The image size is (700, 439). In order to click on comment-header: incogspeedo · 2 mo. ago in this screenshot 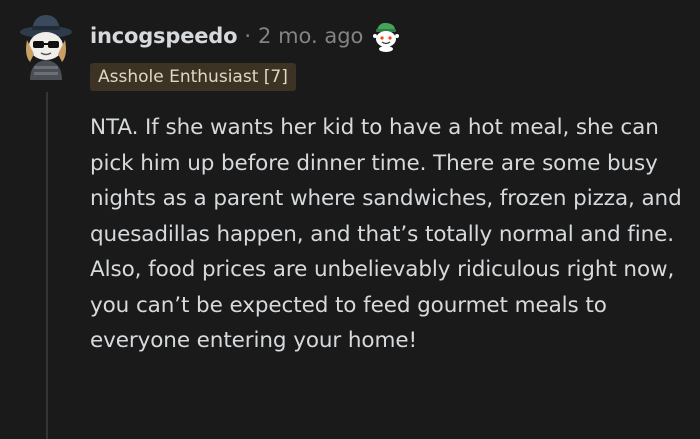, I will do `click(245, 36)`.